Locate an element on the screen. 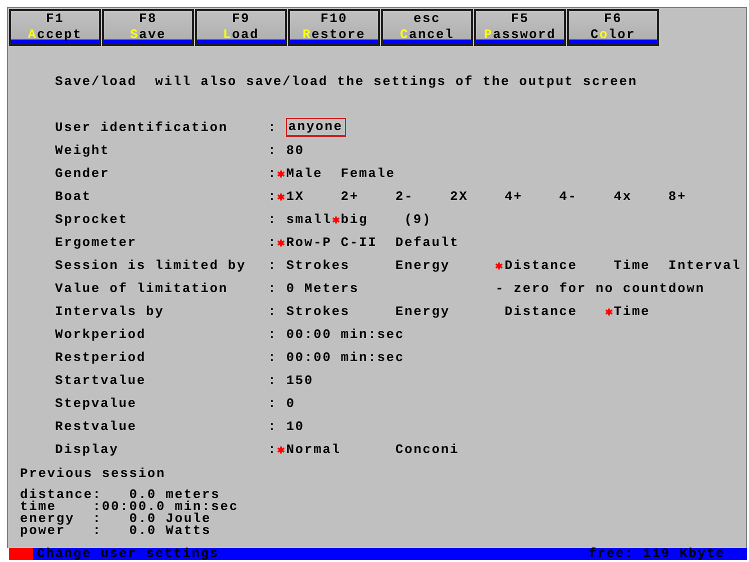 The height and width of the screenshot is (562, 749). option-item: 8+ is located at coordinates (673, 196).